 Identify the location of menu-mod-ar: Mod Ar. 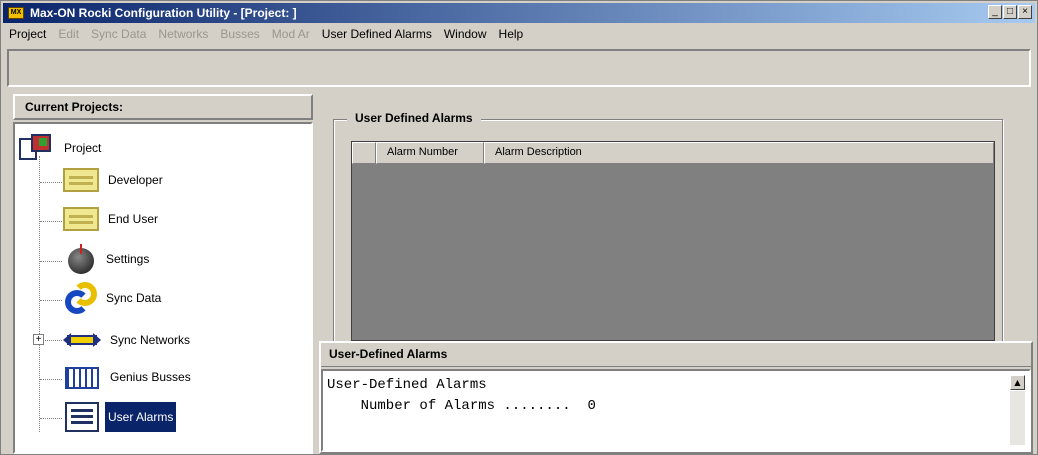
(291, 34).